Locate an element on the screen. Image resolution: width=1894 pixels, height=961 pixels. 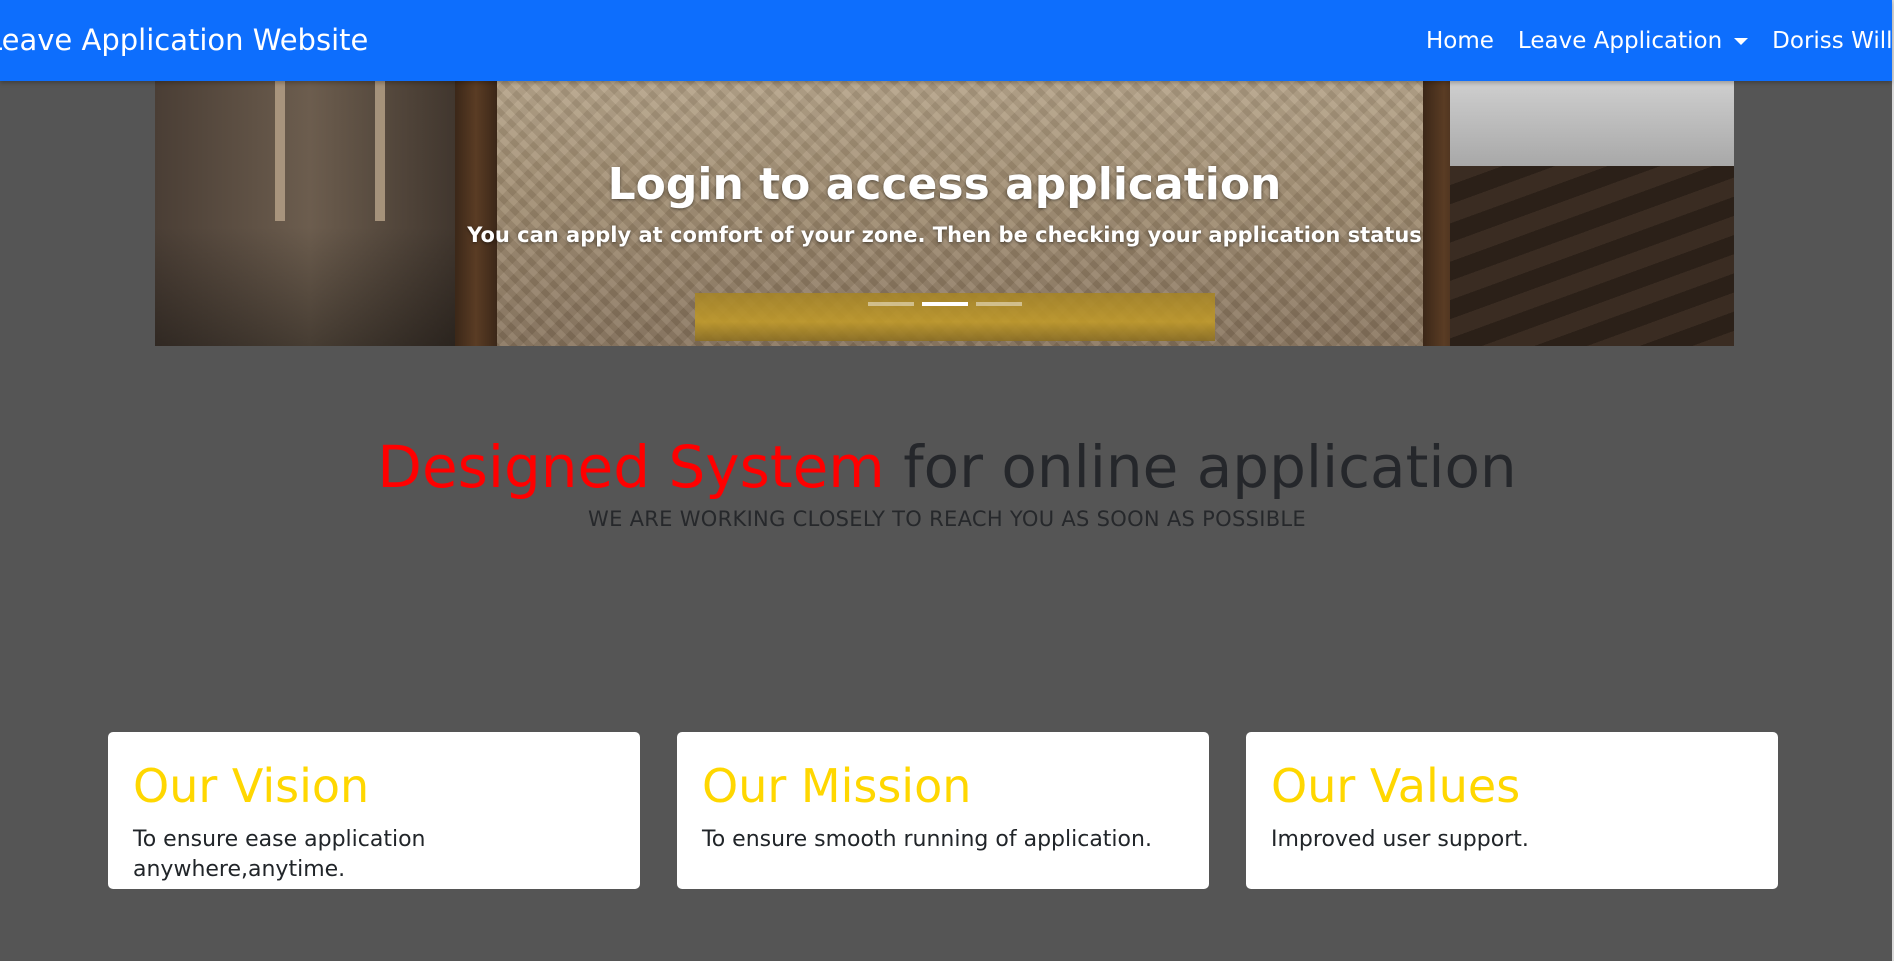
hero-window is located at coordinates (1592, 123).